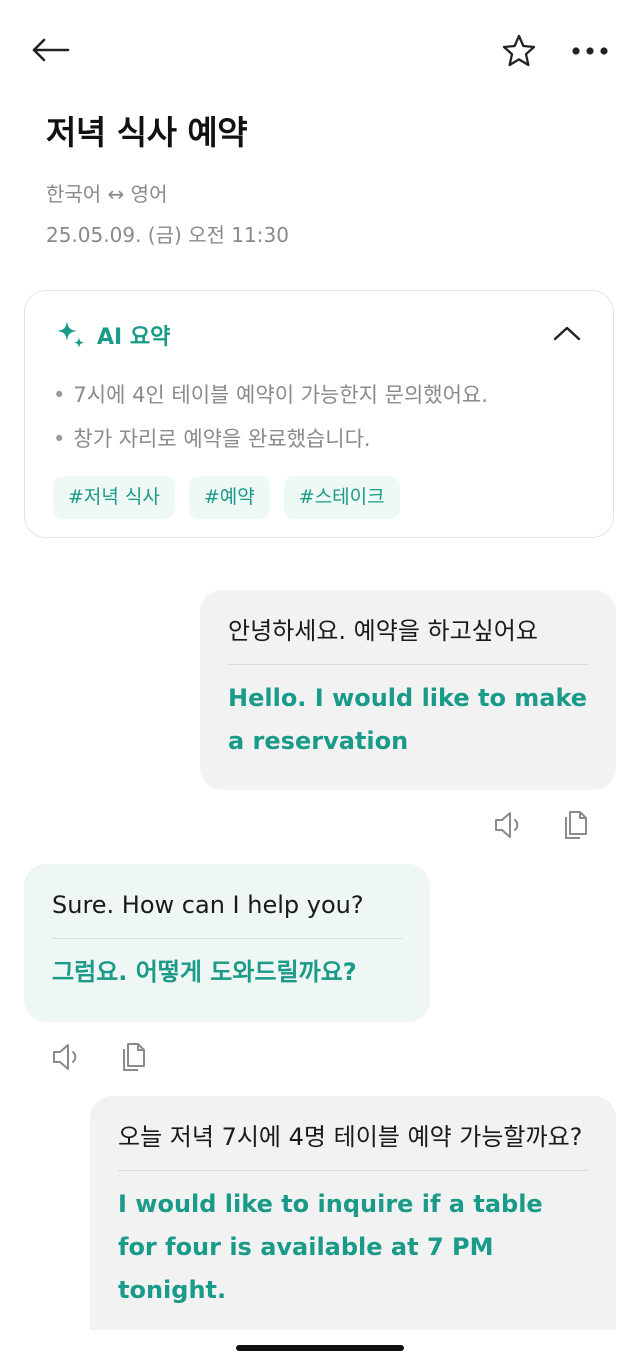 Image resolution: width=640 pixels, height=1367 pixels. I want to click on favorite-button, so click(519, 51).